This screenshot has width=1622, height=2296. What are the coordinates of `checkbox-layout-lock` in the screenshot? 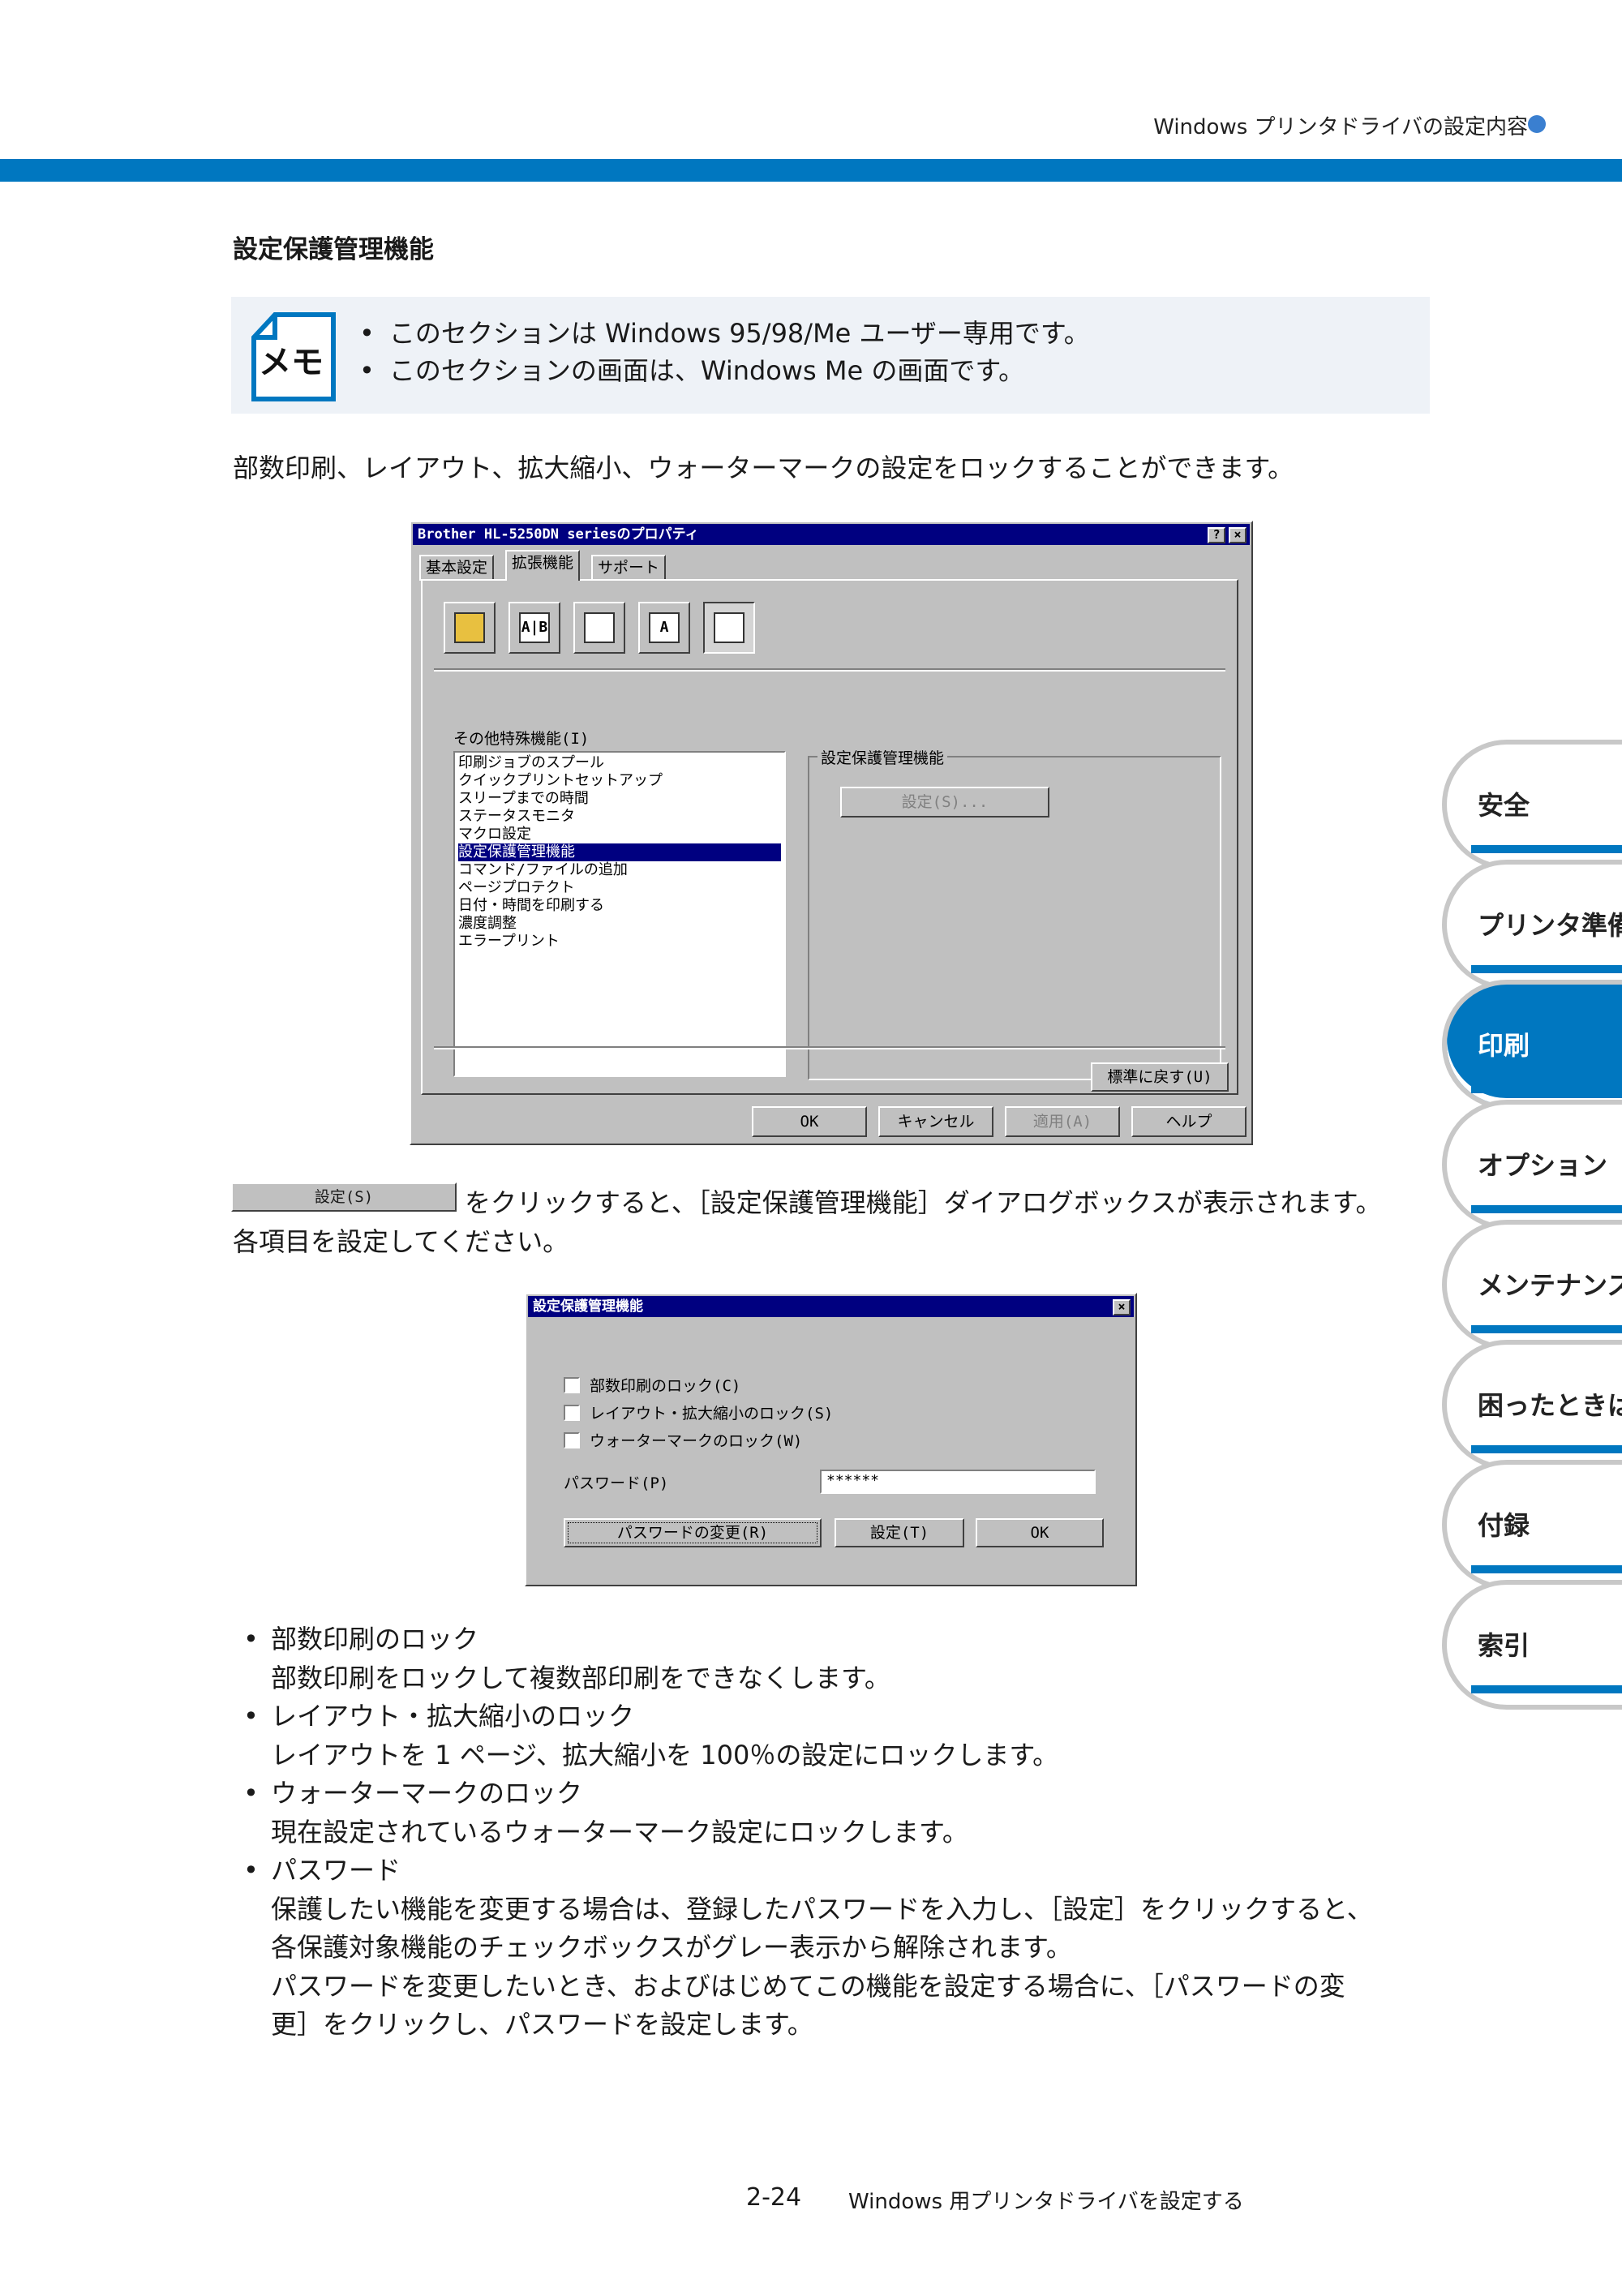 It's located at (572, 1413).